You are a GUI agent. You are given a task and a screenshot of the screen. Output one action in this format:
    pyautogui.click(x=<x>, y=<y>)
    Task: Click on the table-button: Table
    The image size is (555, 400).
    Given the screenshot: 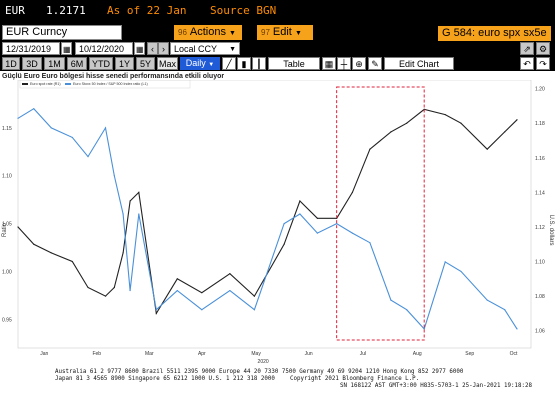 What is the action you would take?
    pyautogui.click(x=294, y=63)
    